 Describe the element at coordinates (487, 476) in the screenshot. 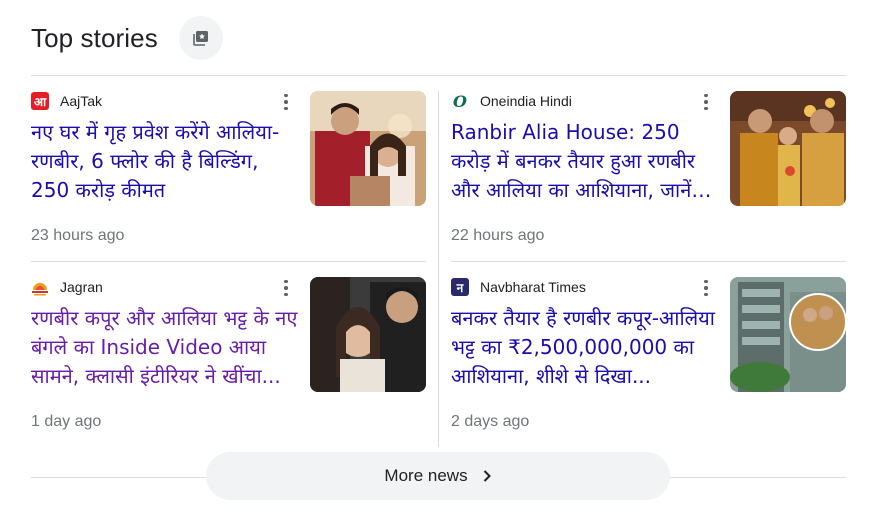

I see `chevron-right-icon` at that location.